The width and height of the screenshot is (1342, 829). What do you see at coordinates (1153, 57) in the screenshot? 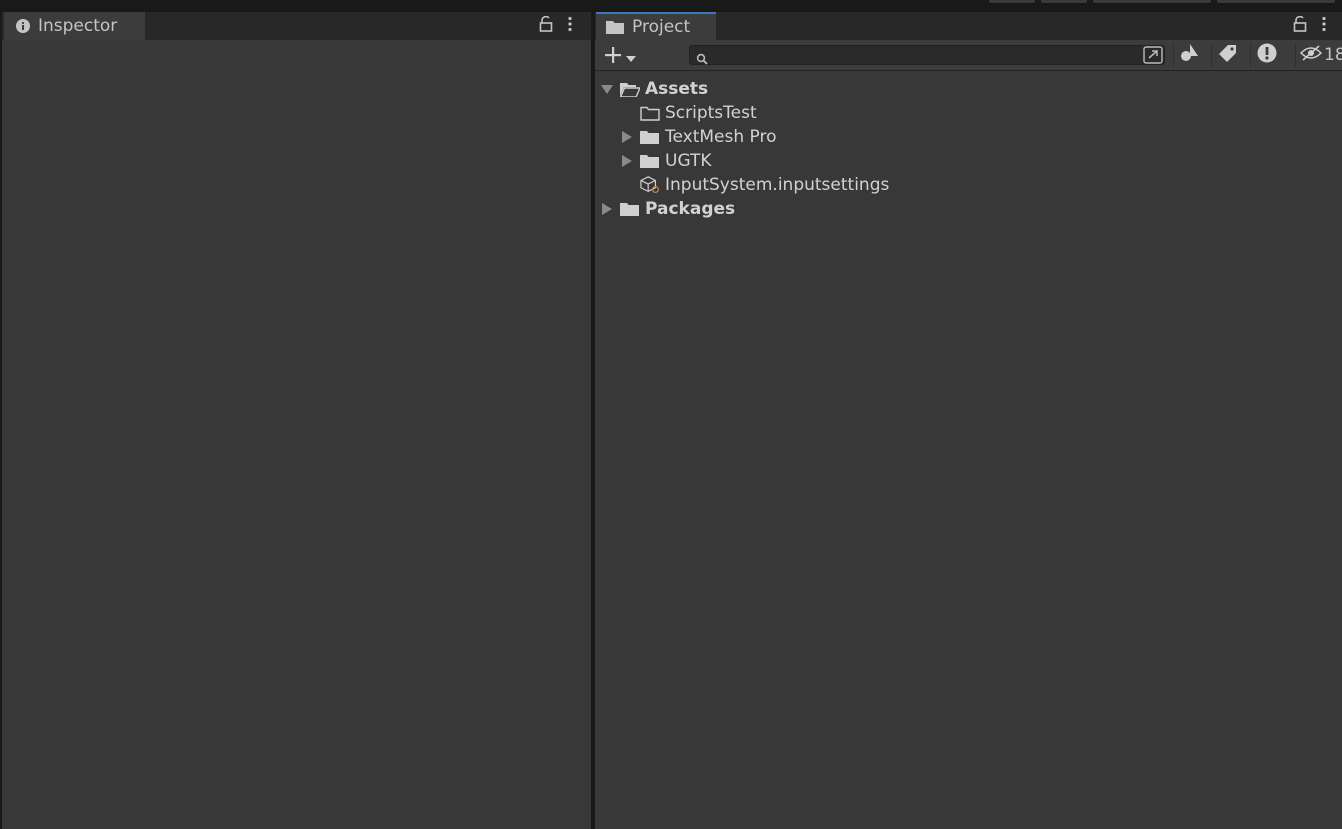
I see `search-in-window-icon` at bounding box center [1153, 57].